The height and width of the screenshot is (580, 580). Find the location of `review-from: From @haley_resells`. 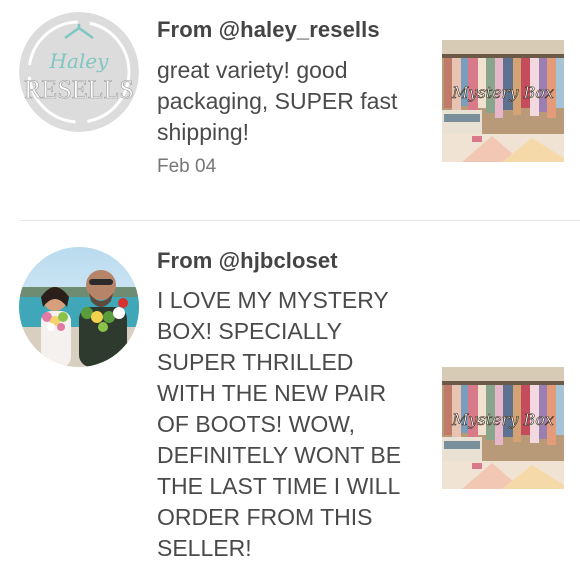

review-from: From @haley_resells is located at coordinates (268, 30).